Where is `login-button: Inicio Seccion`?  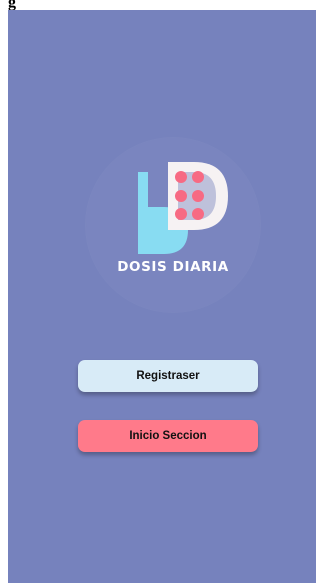
login-button: Inicio Seccion is located at coordinates (168, 436).